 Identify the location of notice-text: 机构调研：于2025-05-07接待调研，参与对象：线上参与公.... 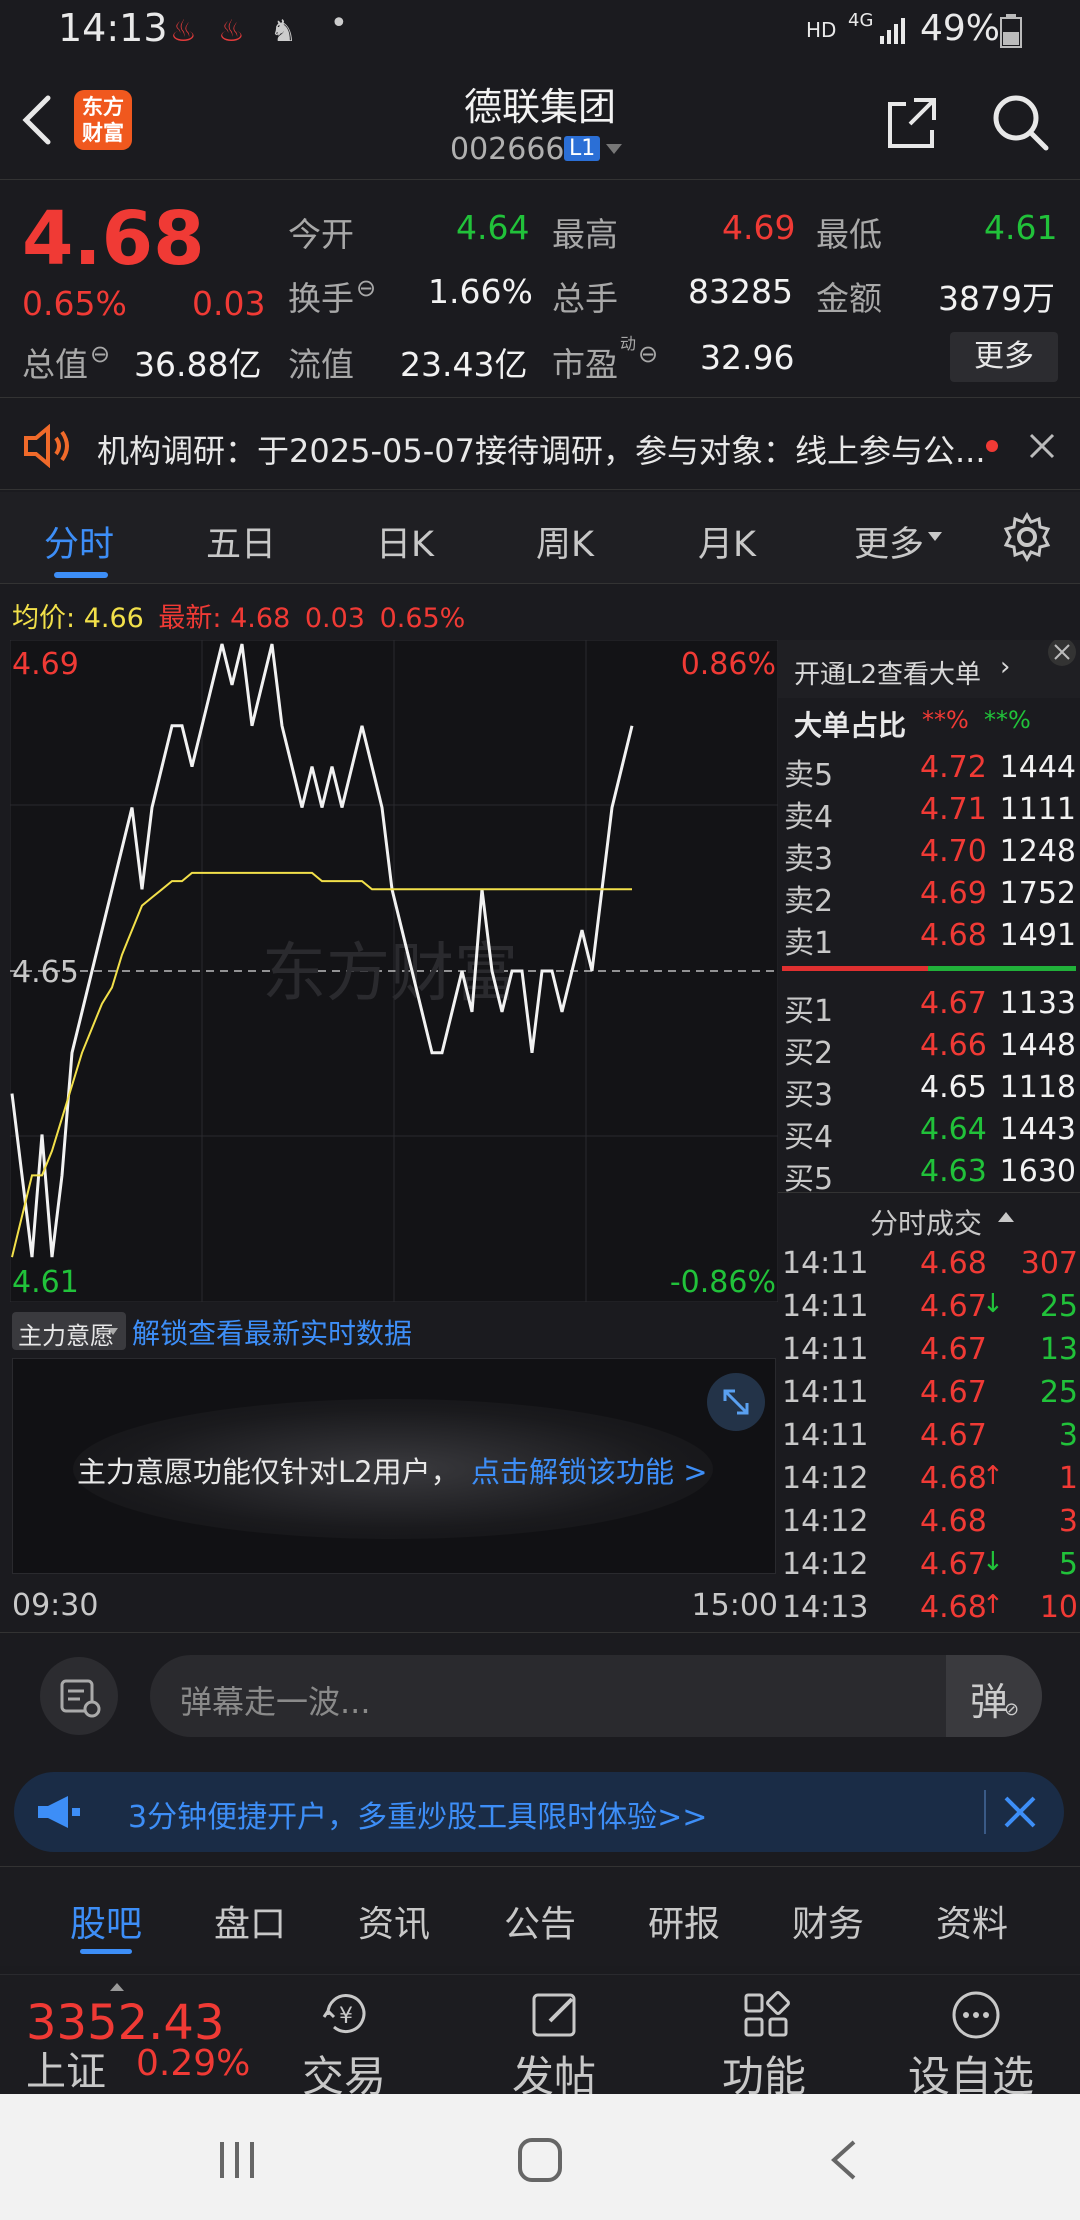
(541, 449).